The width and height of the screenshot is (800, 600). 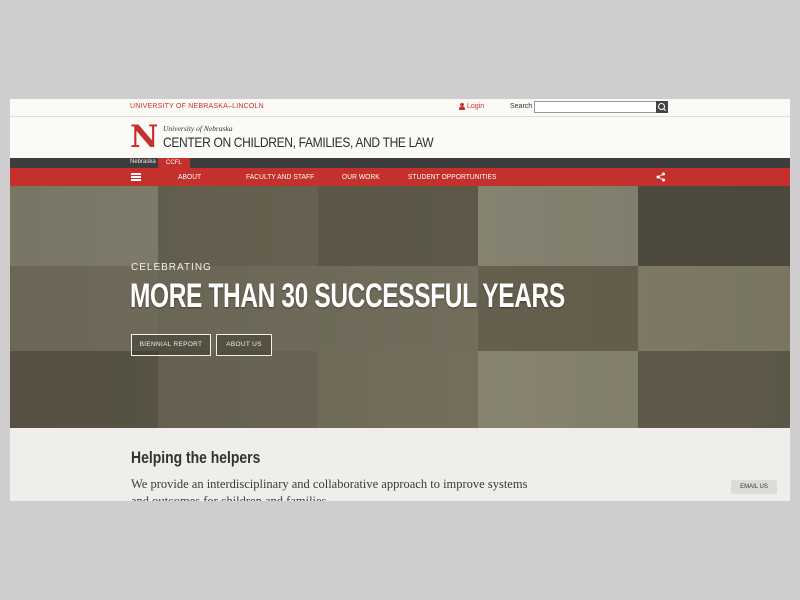 What do you see at coordinates (198, 128) in the screenshot?
I see `logo-subtitle: University of Nebraska` at bounding box center [198, 128].